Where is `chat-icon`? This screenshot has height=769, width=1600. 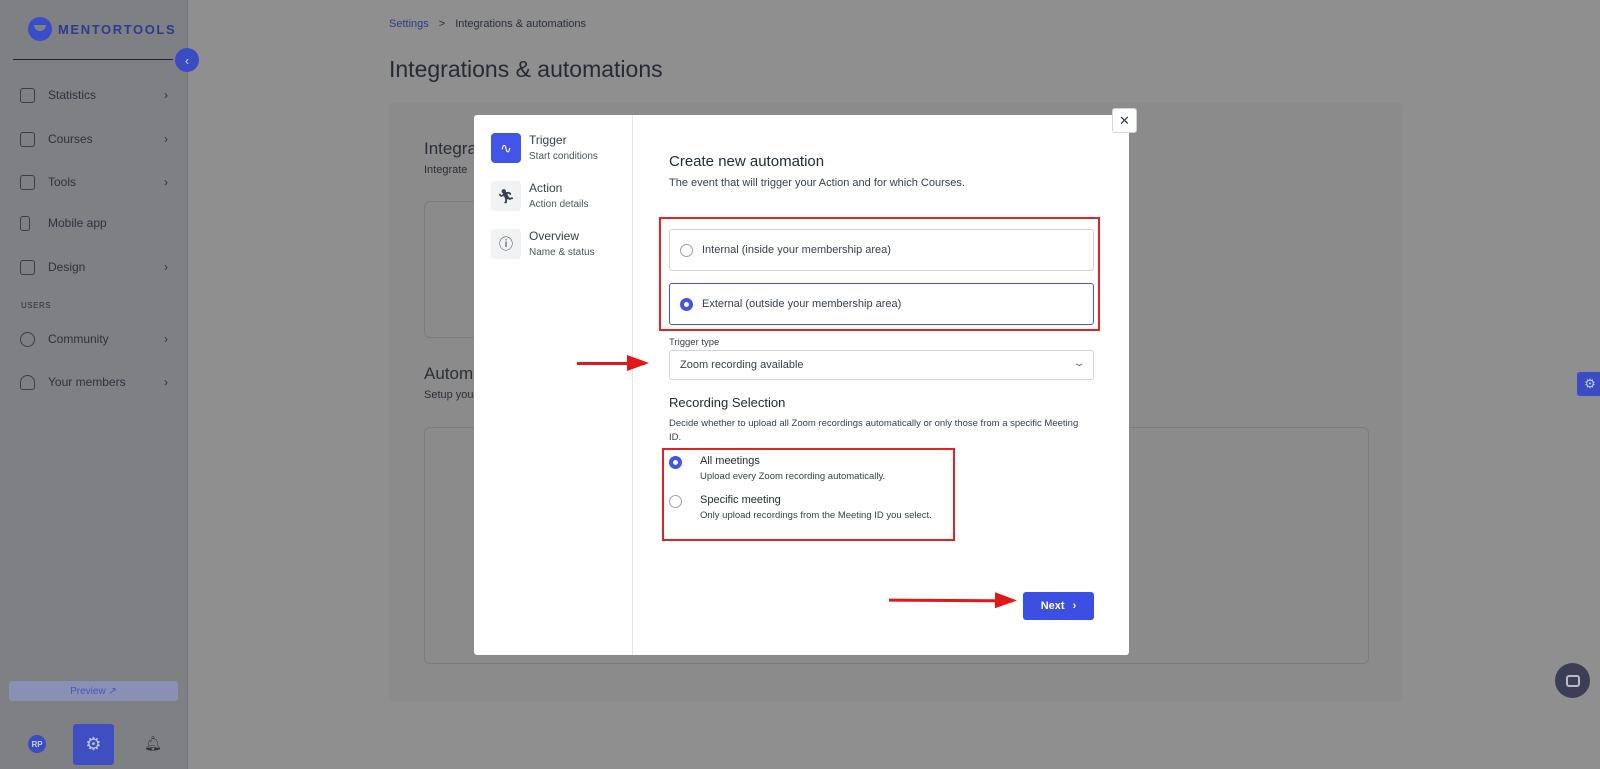 chat-icon is located at coordinates (1572, 680).